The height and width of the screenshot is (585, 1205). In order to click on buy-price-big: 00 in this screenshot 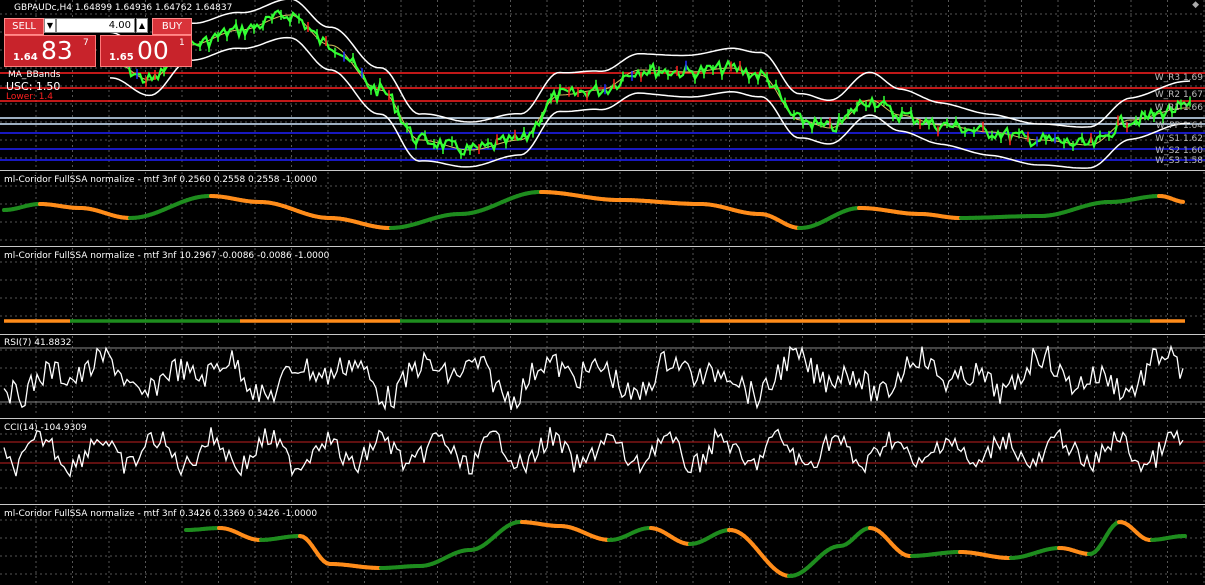, I will do `click(153, 50)`.